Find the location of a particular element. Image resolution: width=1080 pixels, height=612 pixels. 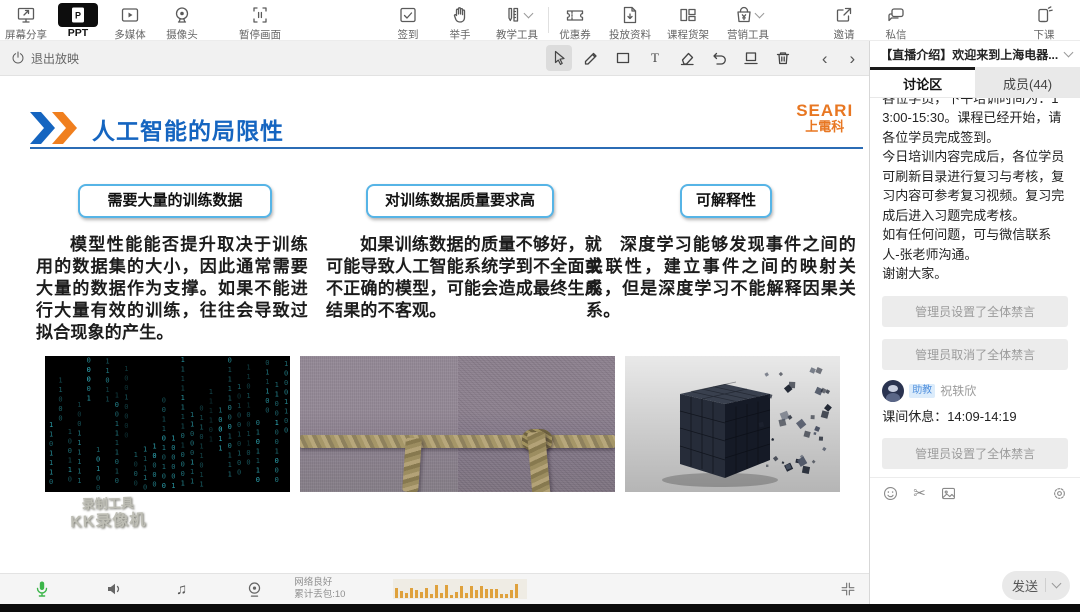

toolbar-item-raise-hand: 举手 is located at coordinates (460, 21).